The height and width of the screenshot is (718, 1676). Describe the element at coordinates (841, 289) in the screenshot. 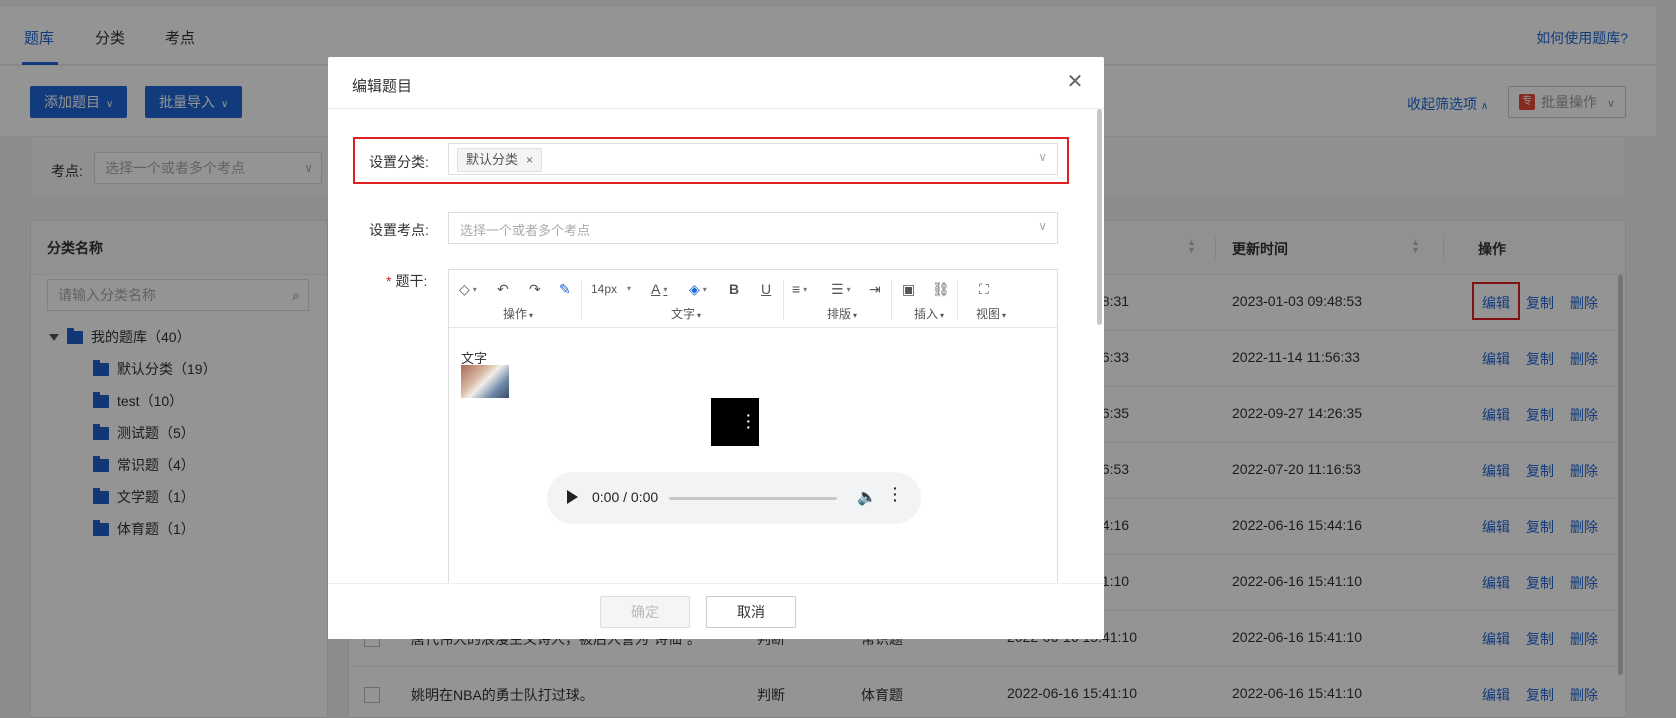

I see `list-icon: ☰ ▾` at that location.